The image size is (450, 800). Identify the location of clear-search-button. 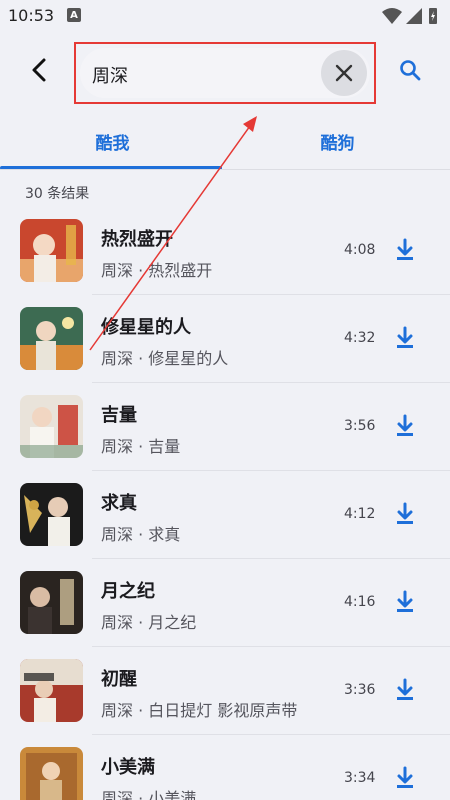
(344, 73).